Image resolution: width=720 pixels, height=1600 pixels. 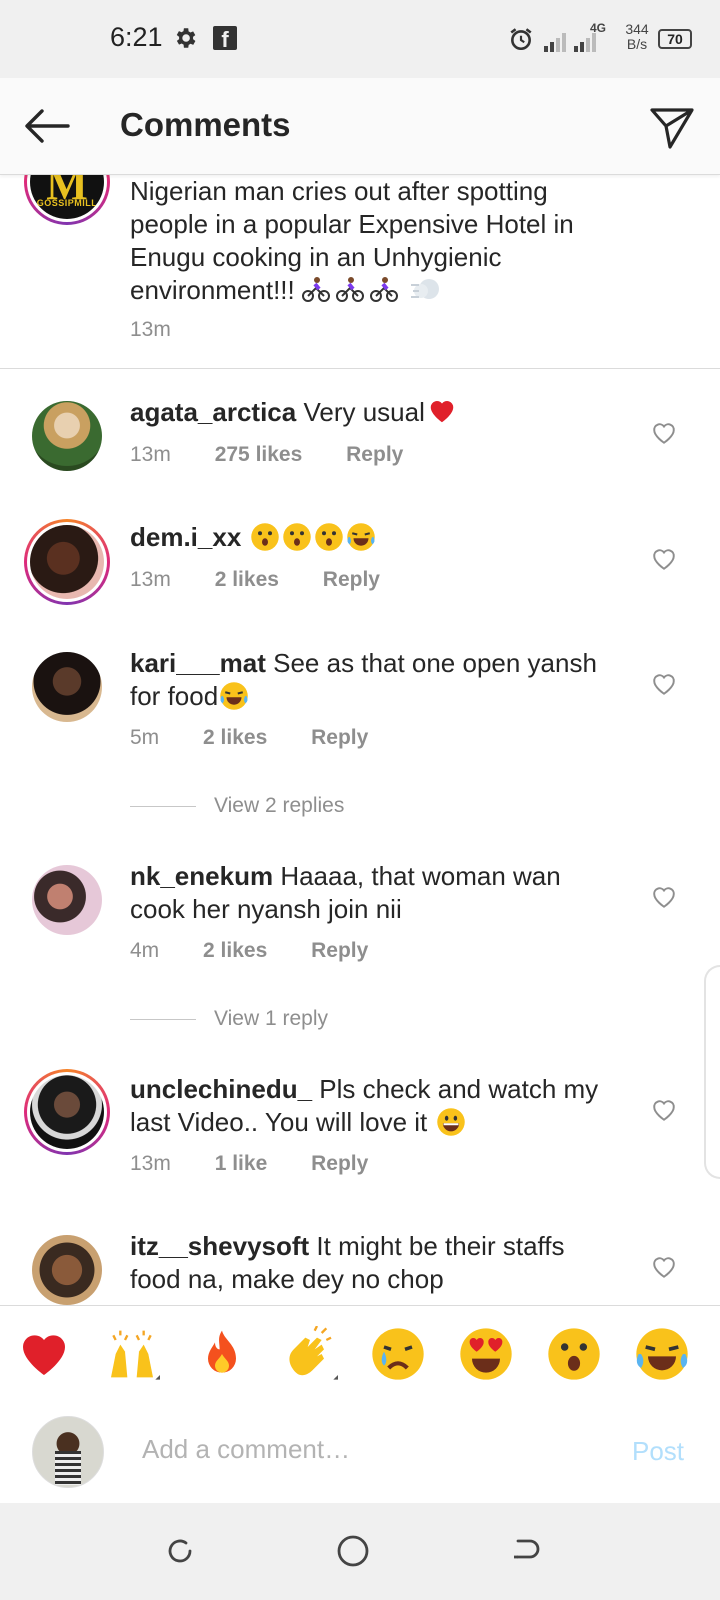 What do you see at coordinates (225, 39) in the screenshot?
I see `facebook-icon: f` at bounding box center [225, 39].